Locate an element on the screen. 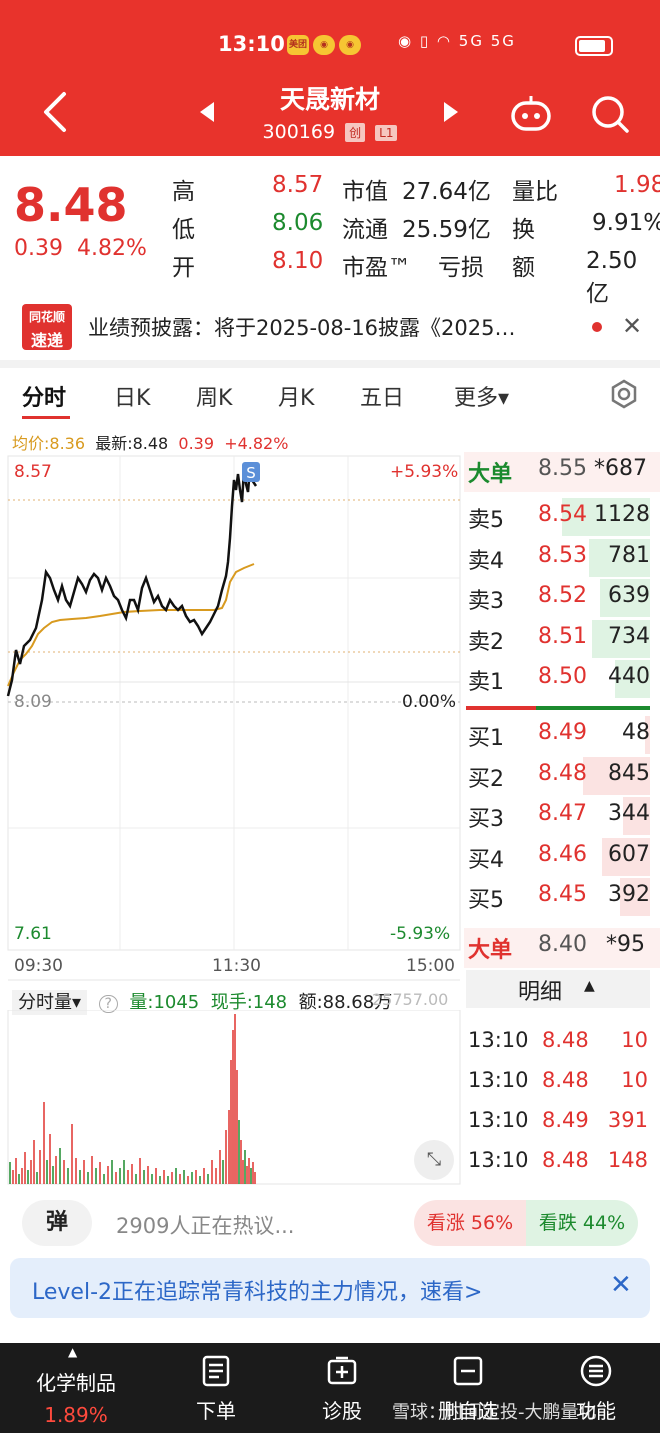  ask-volume: 734 is located at coordinates (629, 636).